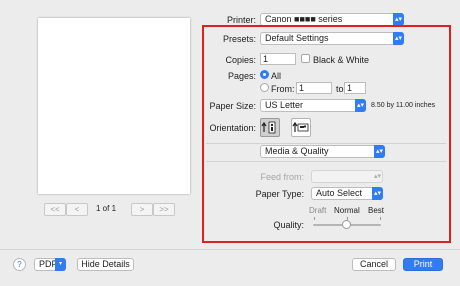  Describe the element at coordinates (142, 209) in the screenshot. I see `next-page-button: >` at that location.